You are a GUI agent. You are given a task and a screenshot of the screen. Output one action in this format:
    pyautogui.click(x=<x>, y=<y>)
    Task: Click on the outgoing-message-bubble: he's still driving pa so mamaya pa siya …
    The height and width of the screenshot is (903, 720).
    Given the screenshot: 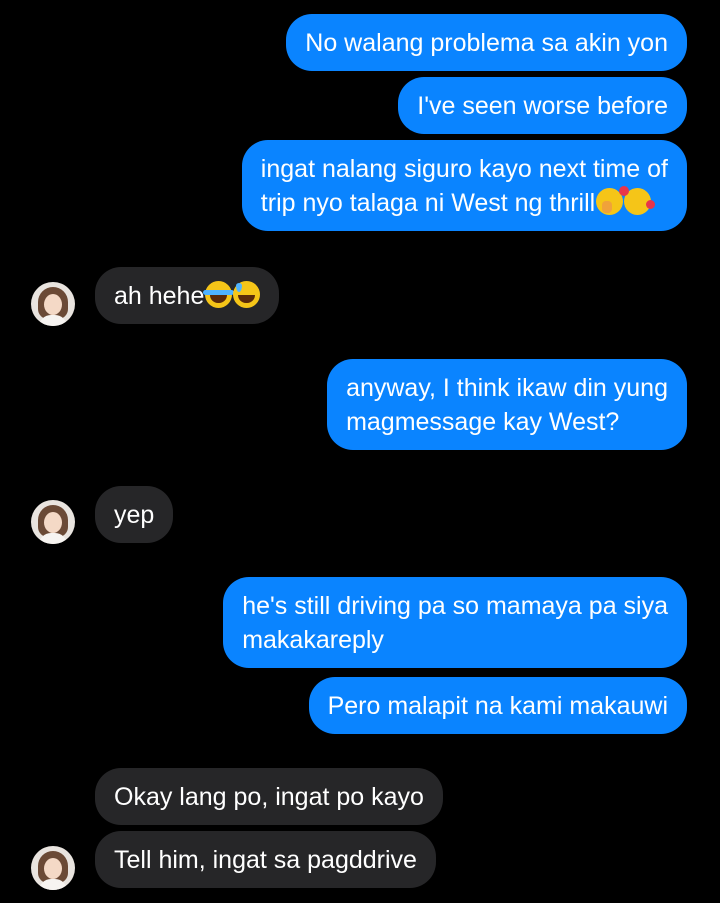 What is the action you would take?
    pyautogui.click(x=455, y=622)
    